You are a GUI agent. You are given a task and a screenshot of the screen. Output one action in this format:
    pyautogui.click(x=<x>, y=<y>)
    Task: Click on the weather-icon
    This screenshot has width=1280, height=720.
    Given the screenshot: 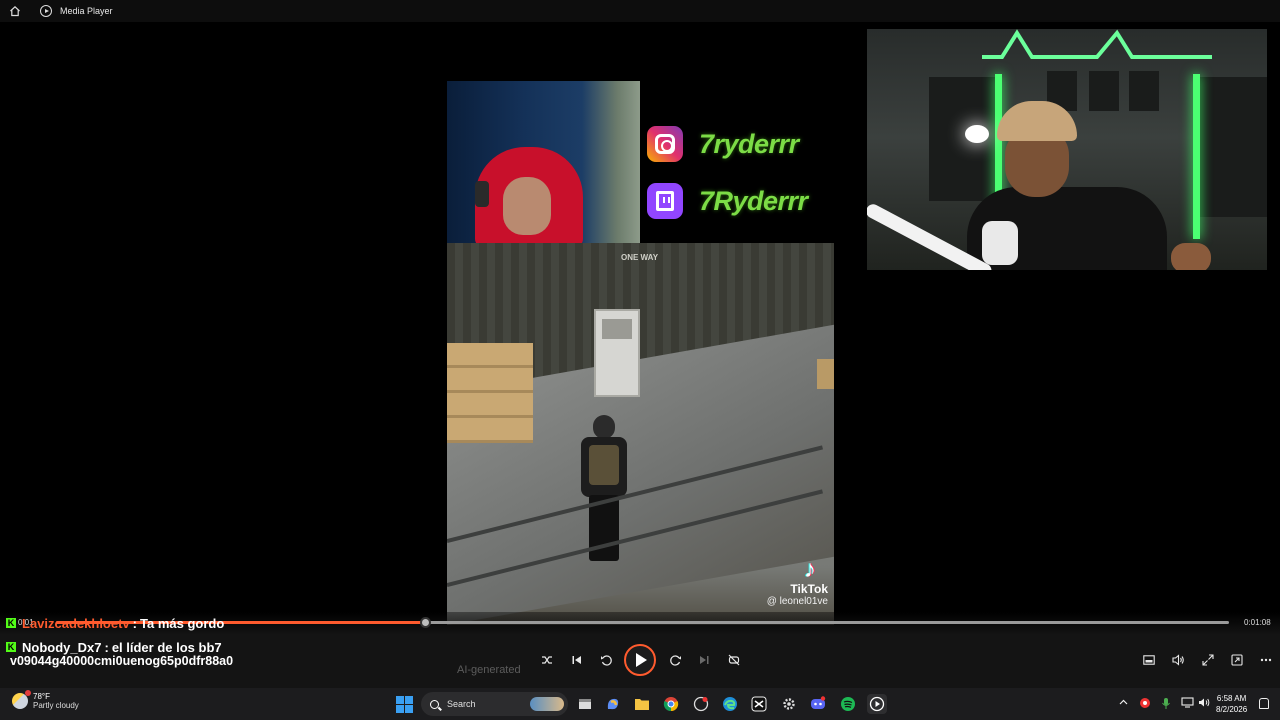 What is the action you would take?
    pyautogui.click(x=21, y=699)
    